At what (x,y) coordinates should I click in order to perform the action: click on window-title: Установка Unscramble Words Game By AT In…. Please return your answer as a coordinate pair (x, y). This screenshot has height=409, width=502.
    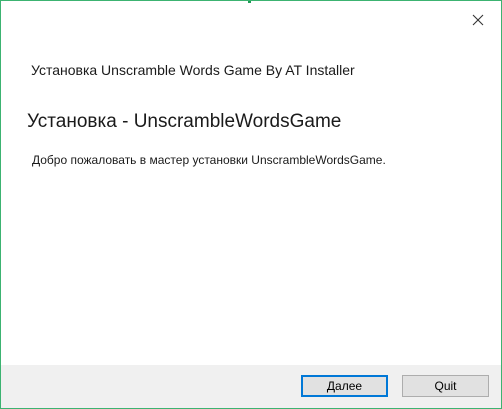
    Looking at the image, I should click on (193, 70).